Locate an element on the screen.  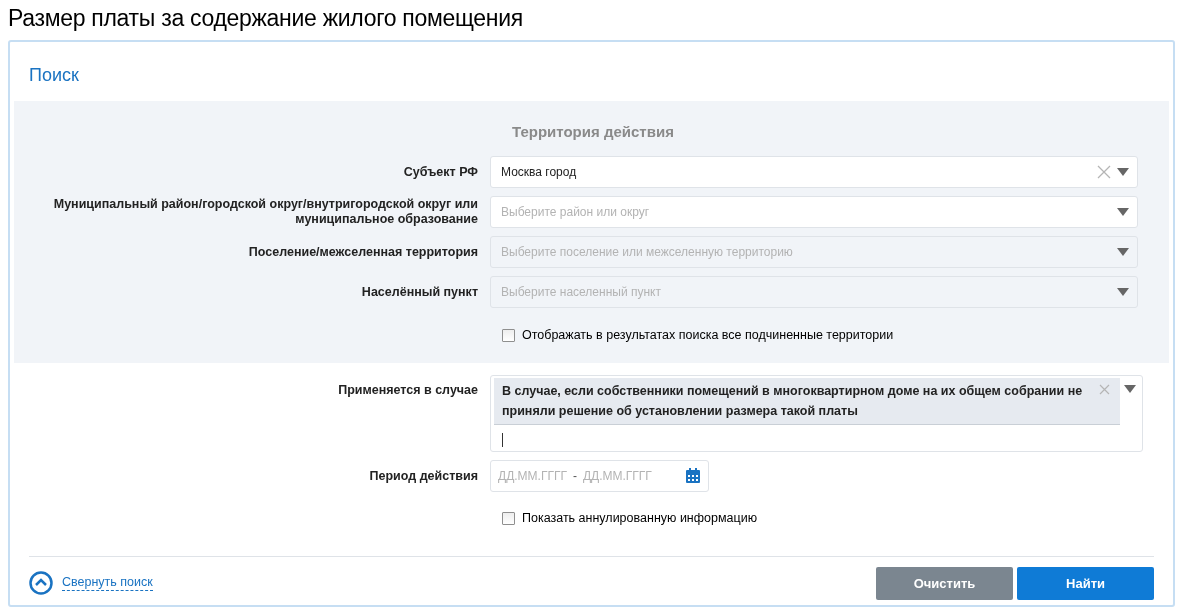
search-button: Найти is located at coordinates (1085, 583).